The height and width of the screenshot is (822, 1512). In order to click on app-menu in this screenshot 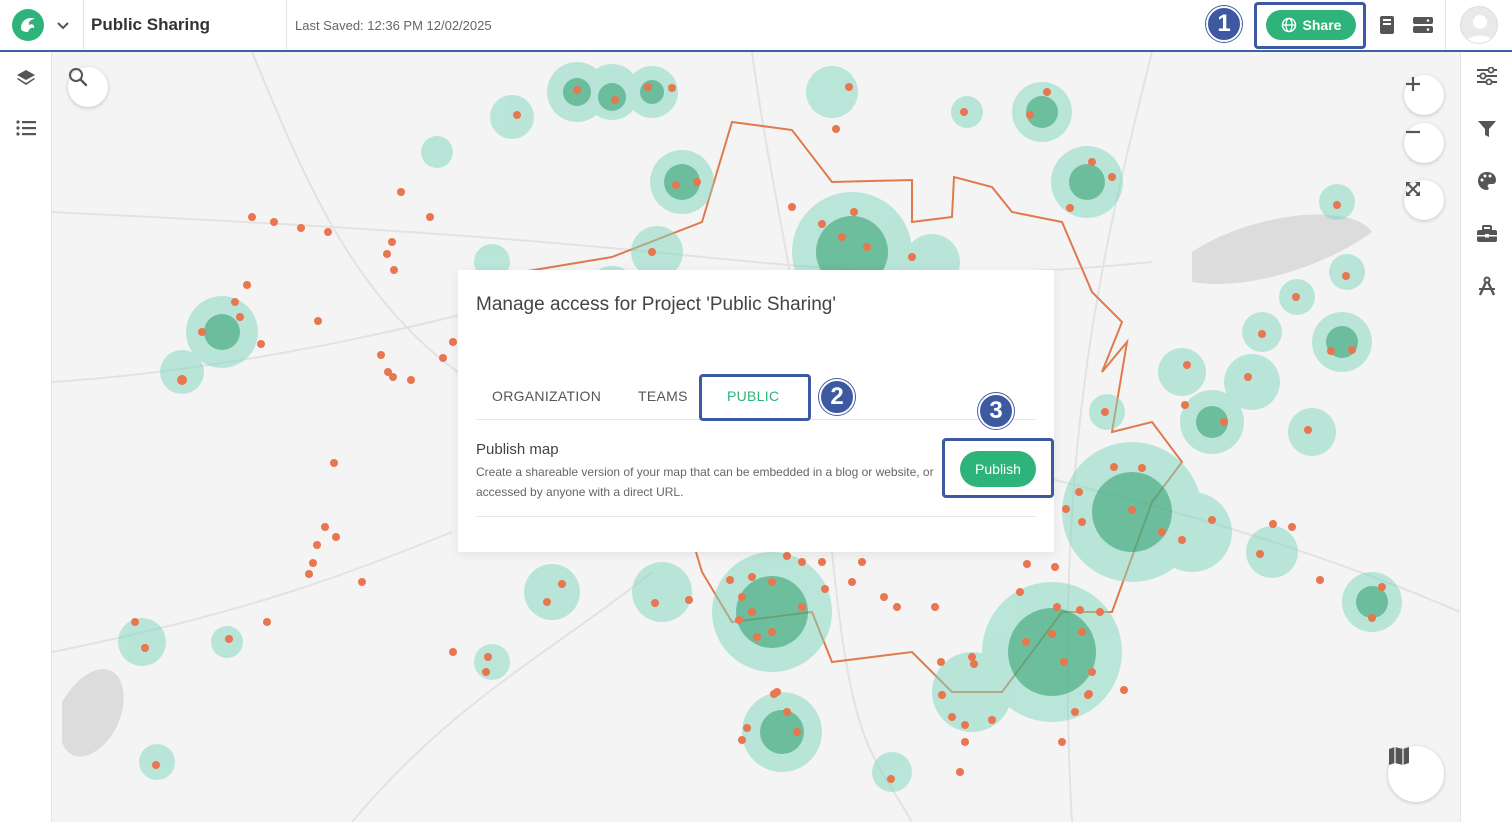, I will do `click(42, 25)`.